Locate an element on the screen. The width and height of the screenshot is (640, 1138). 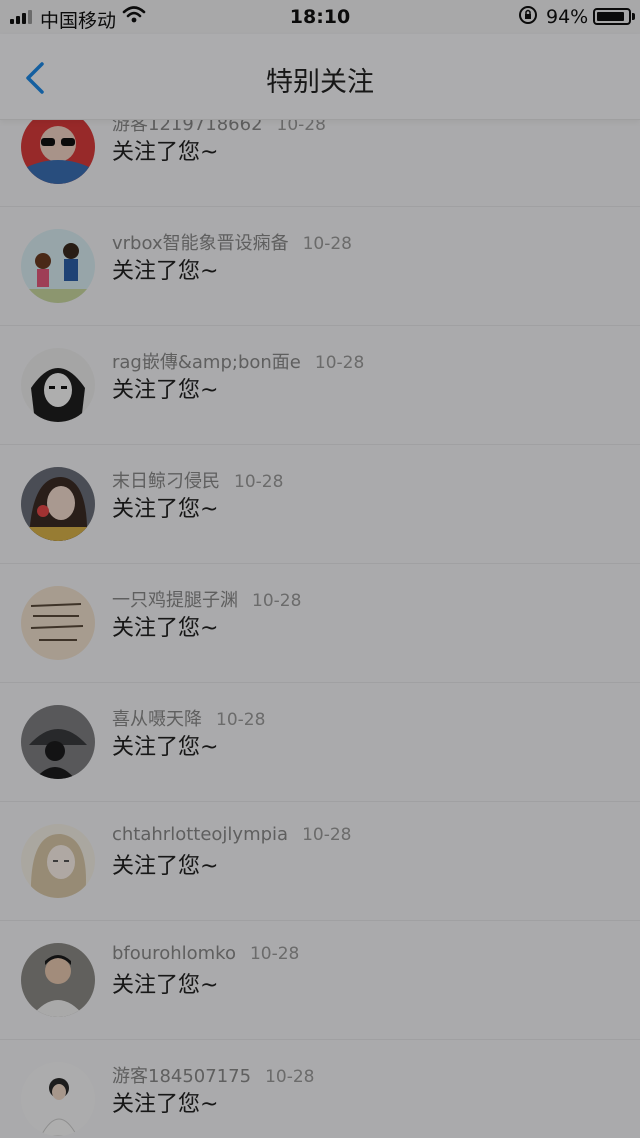
status-bar: 中国移动 18:10 94% is located at coordinates (320, 17).